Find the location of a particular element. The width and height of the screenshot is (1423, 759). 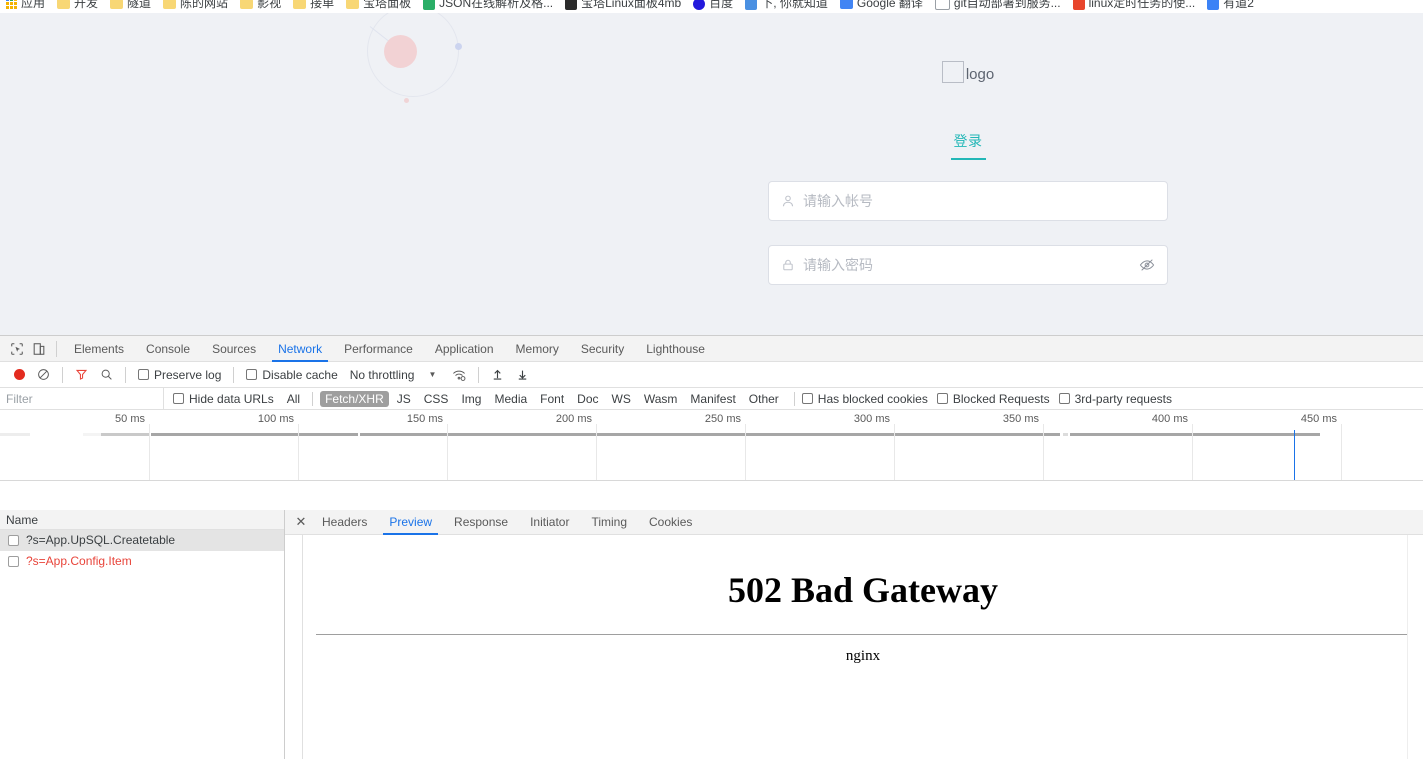

type-filter-ws: WS is located at coordinates (621, 399).